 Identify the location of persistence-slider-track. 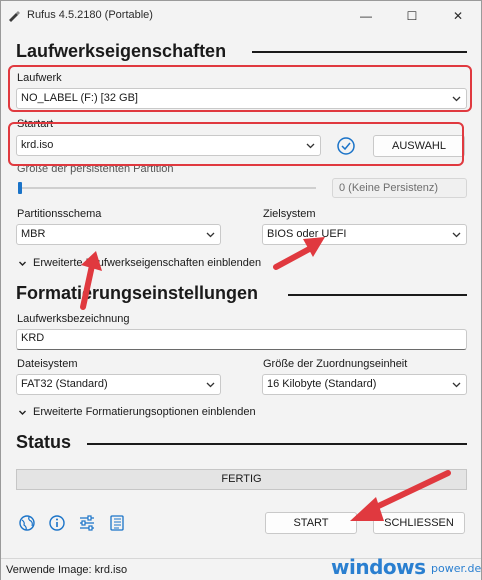
(167, 188).